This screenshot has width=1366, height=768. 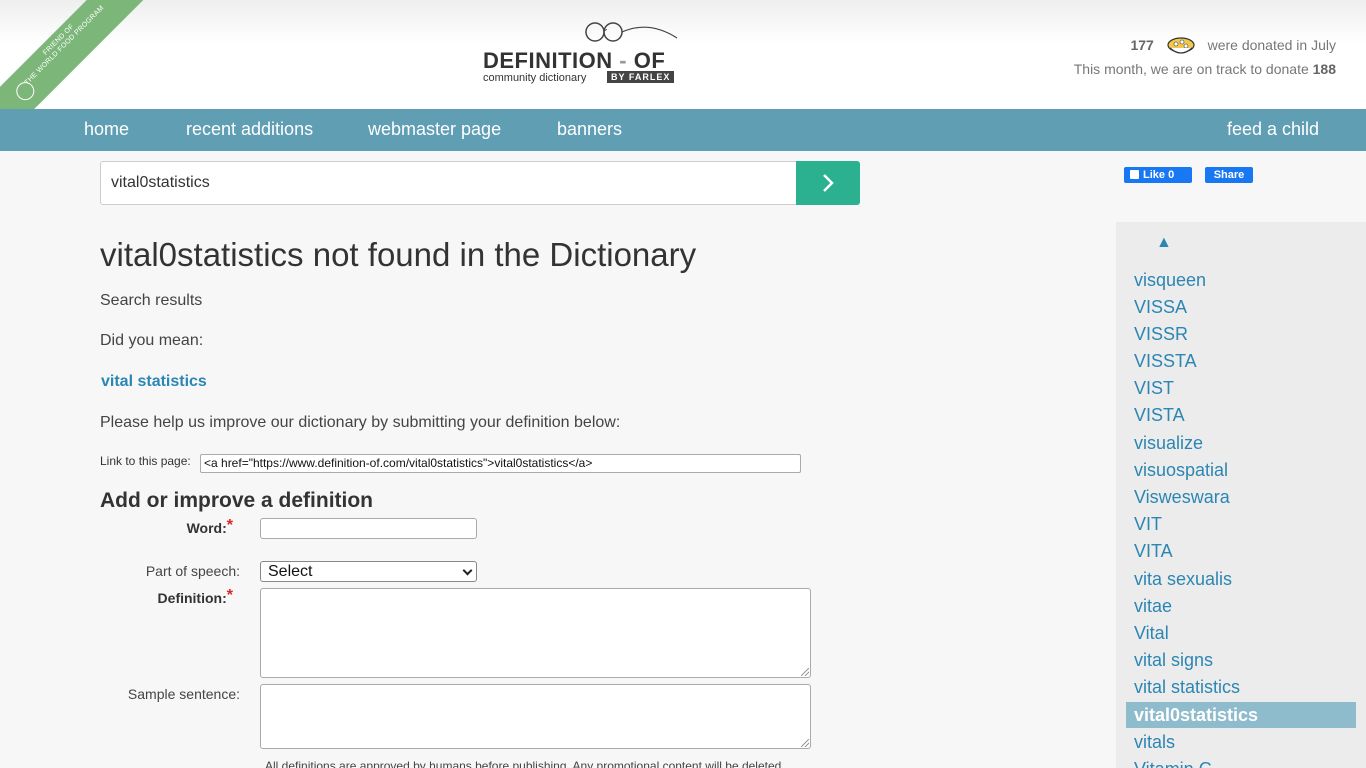 What do you see at coordinates (1164, 243) in the screenshot?
I see `scroll-up-icon: ▲` at bounding box center [1164, 243].